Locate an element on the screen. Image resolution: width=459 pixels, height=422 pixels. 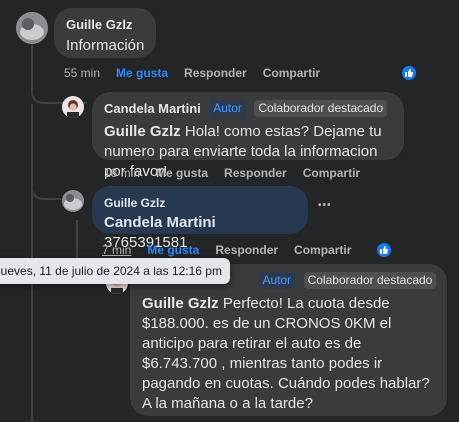
mention-link: Candela Martini is located at coordinates (160, 222).